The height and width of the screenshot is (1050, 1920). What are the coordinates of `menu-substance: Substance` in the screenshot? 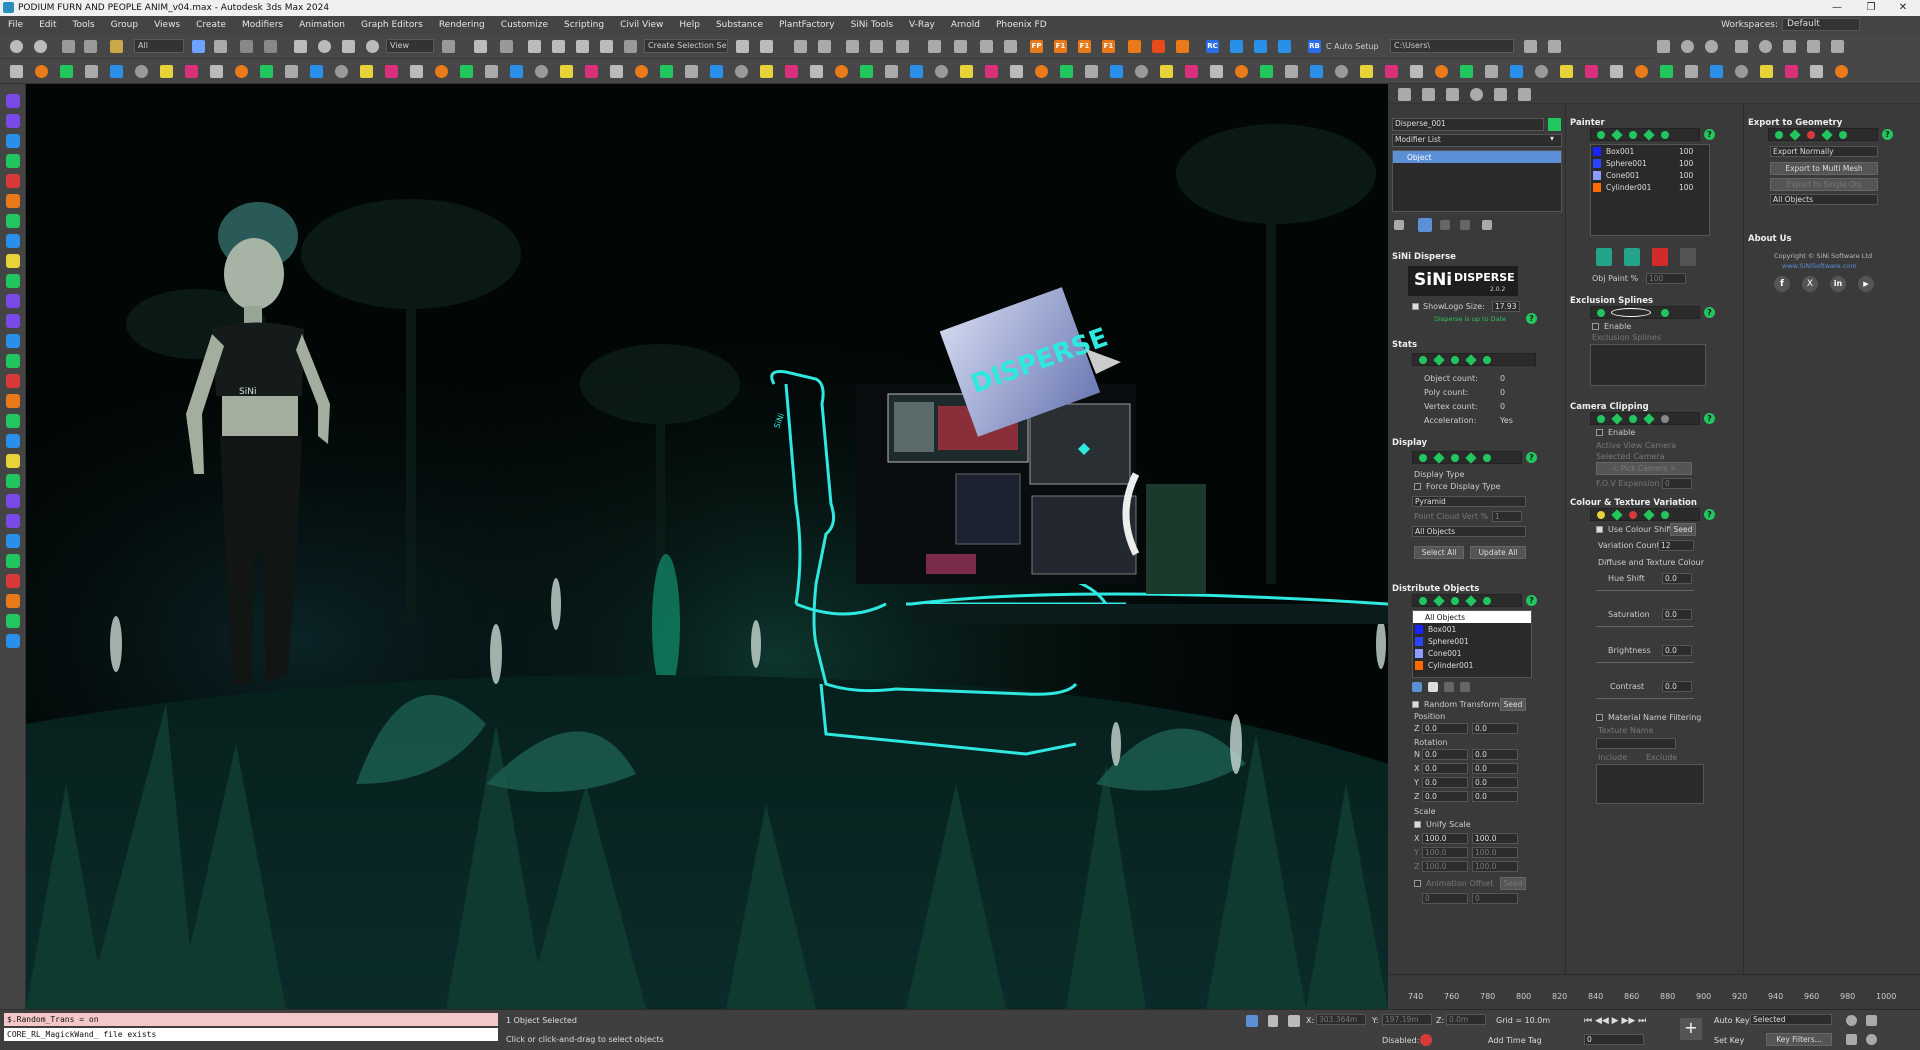 It's located at (739, 25).